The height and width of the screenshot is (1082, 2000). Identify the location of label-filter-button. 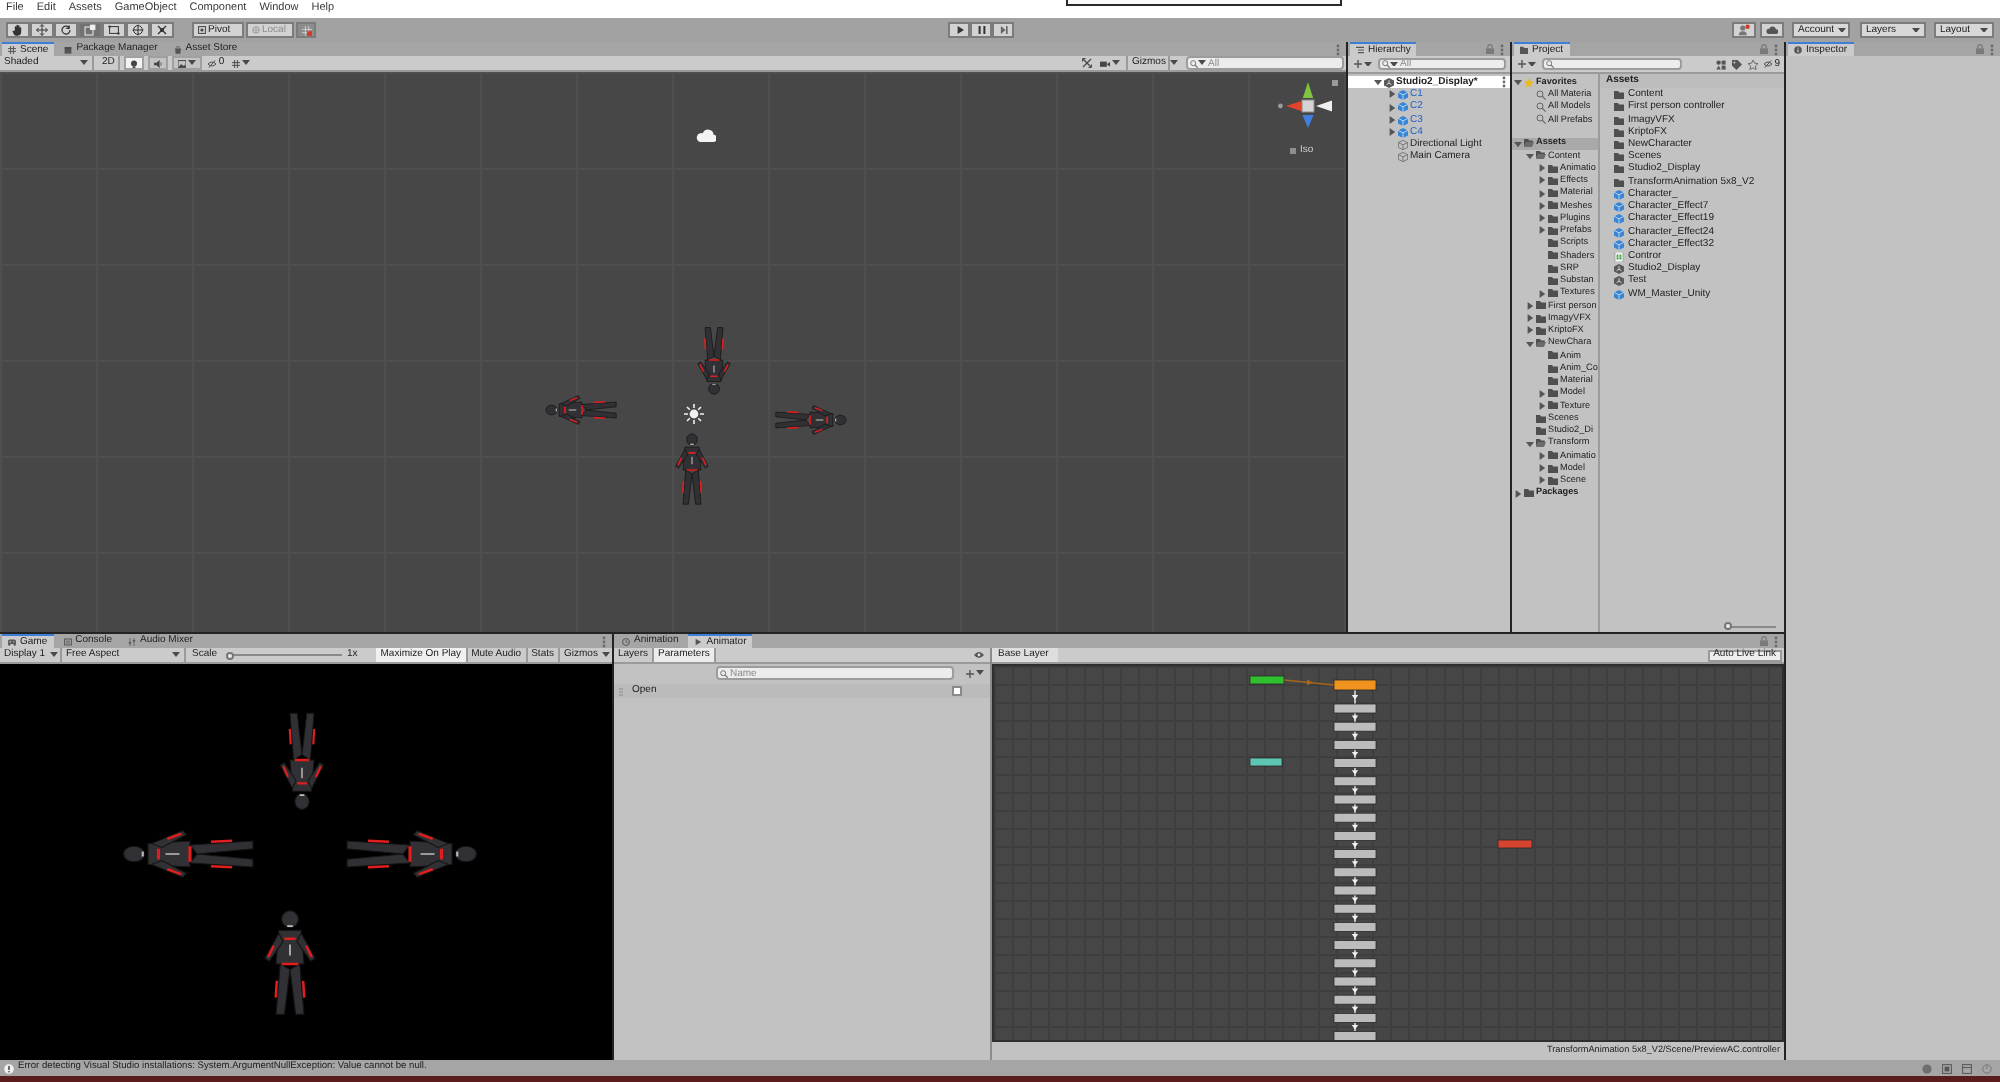
(1737, 64).